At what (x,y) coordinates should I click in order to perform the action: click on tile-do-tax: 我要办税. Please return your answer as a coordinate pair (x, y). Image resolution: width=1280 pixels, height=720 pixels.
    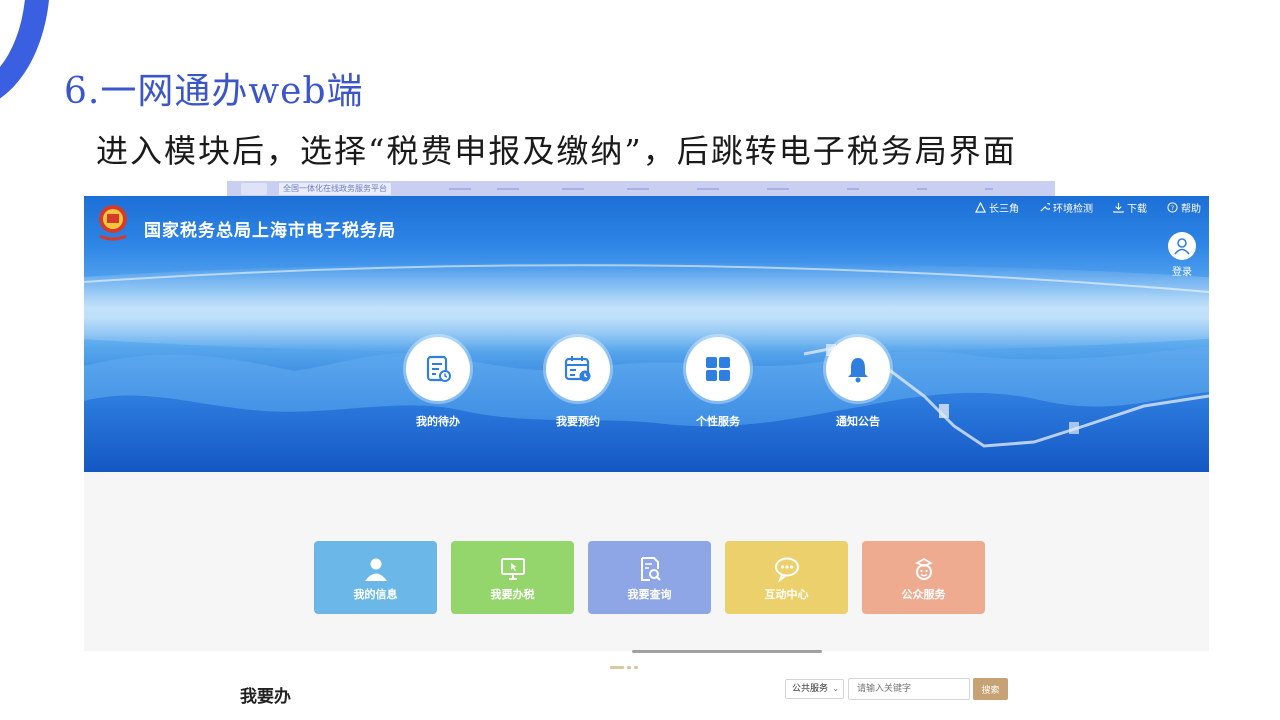
    Looking at the image, I should click on (512, 577).